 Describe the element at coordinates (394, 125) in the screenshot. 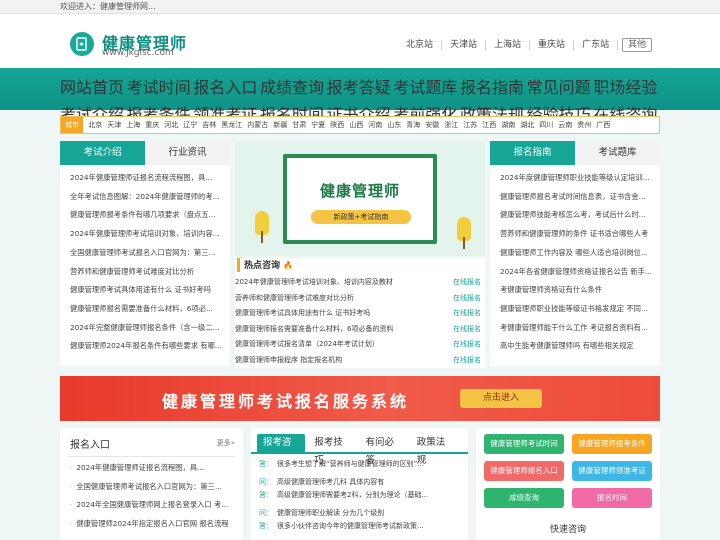

I see `city-link: 山东` at that location.